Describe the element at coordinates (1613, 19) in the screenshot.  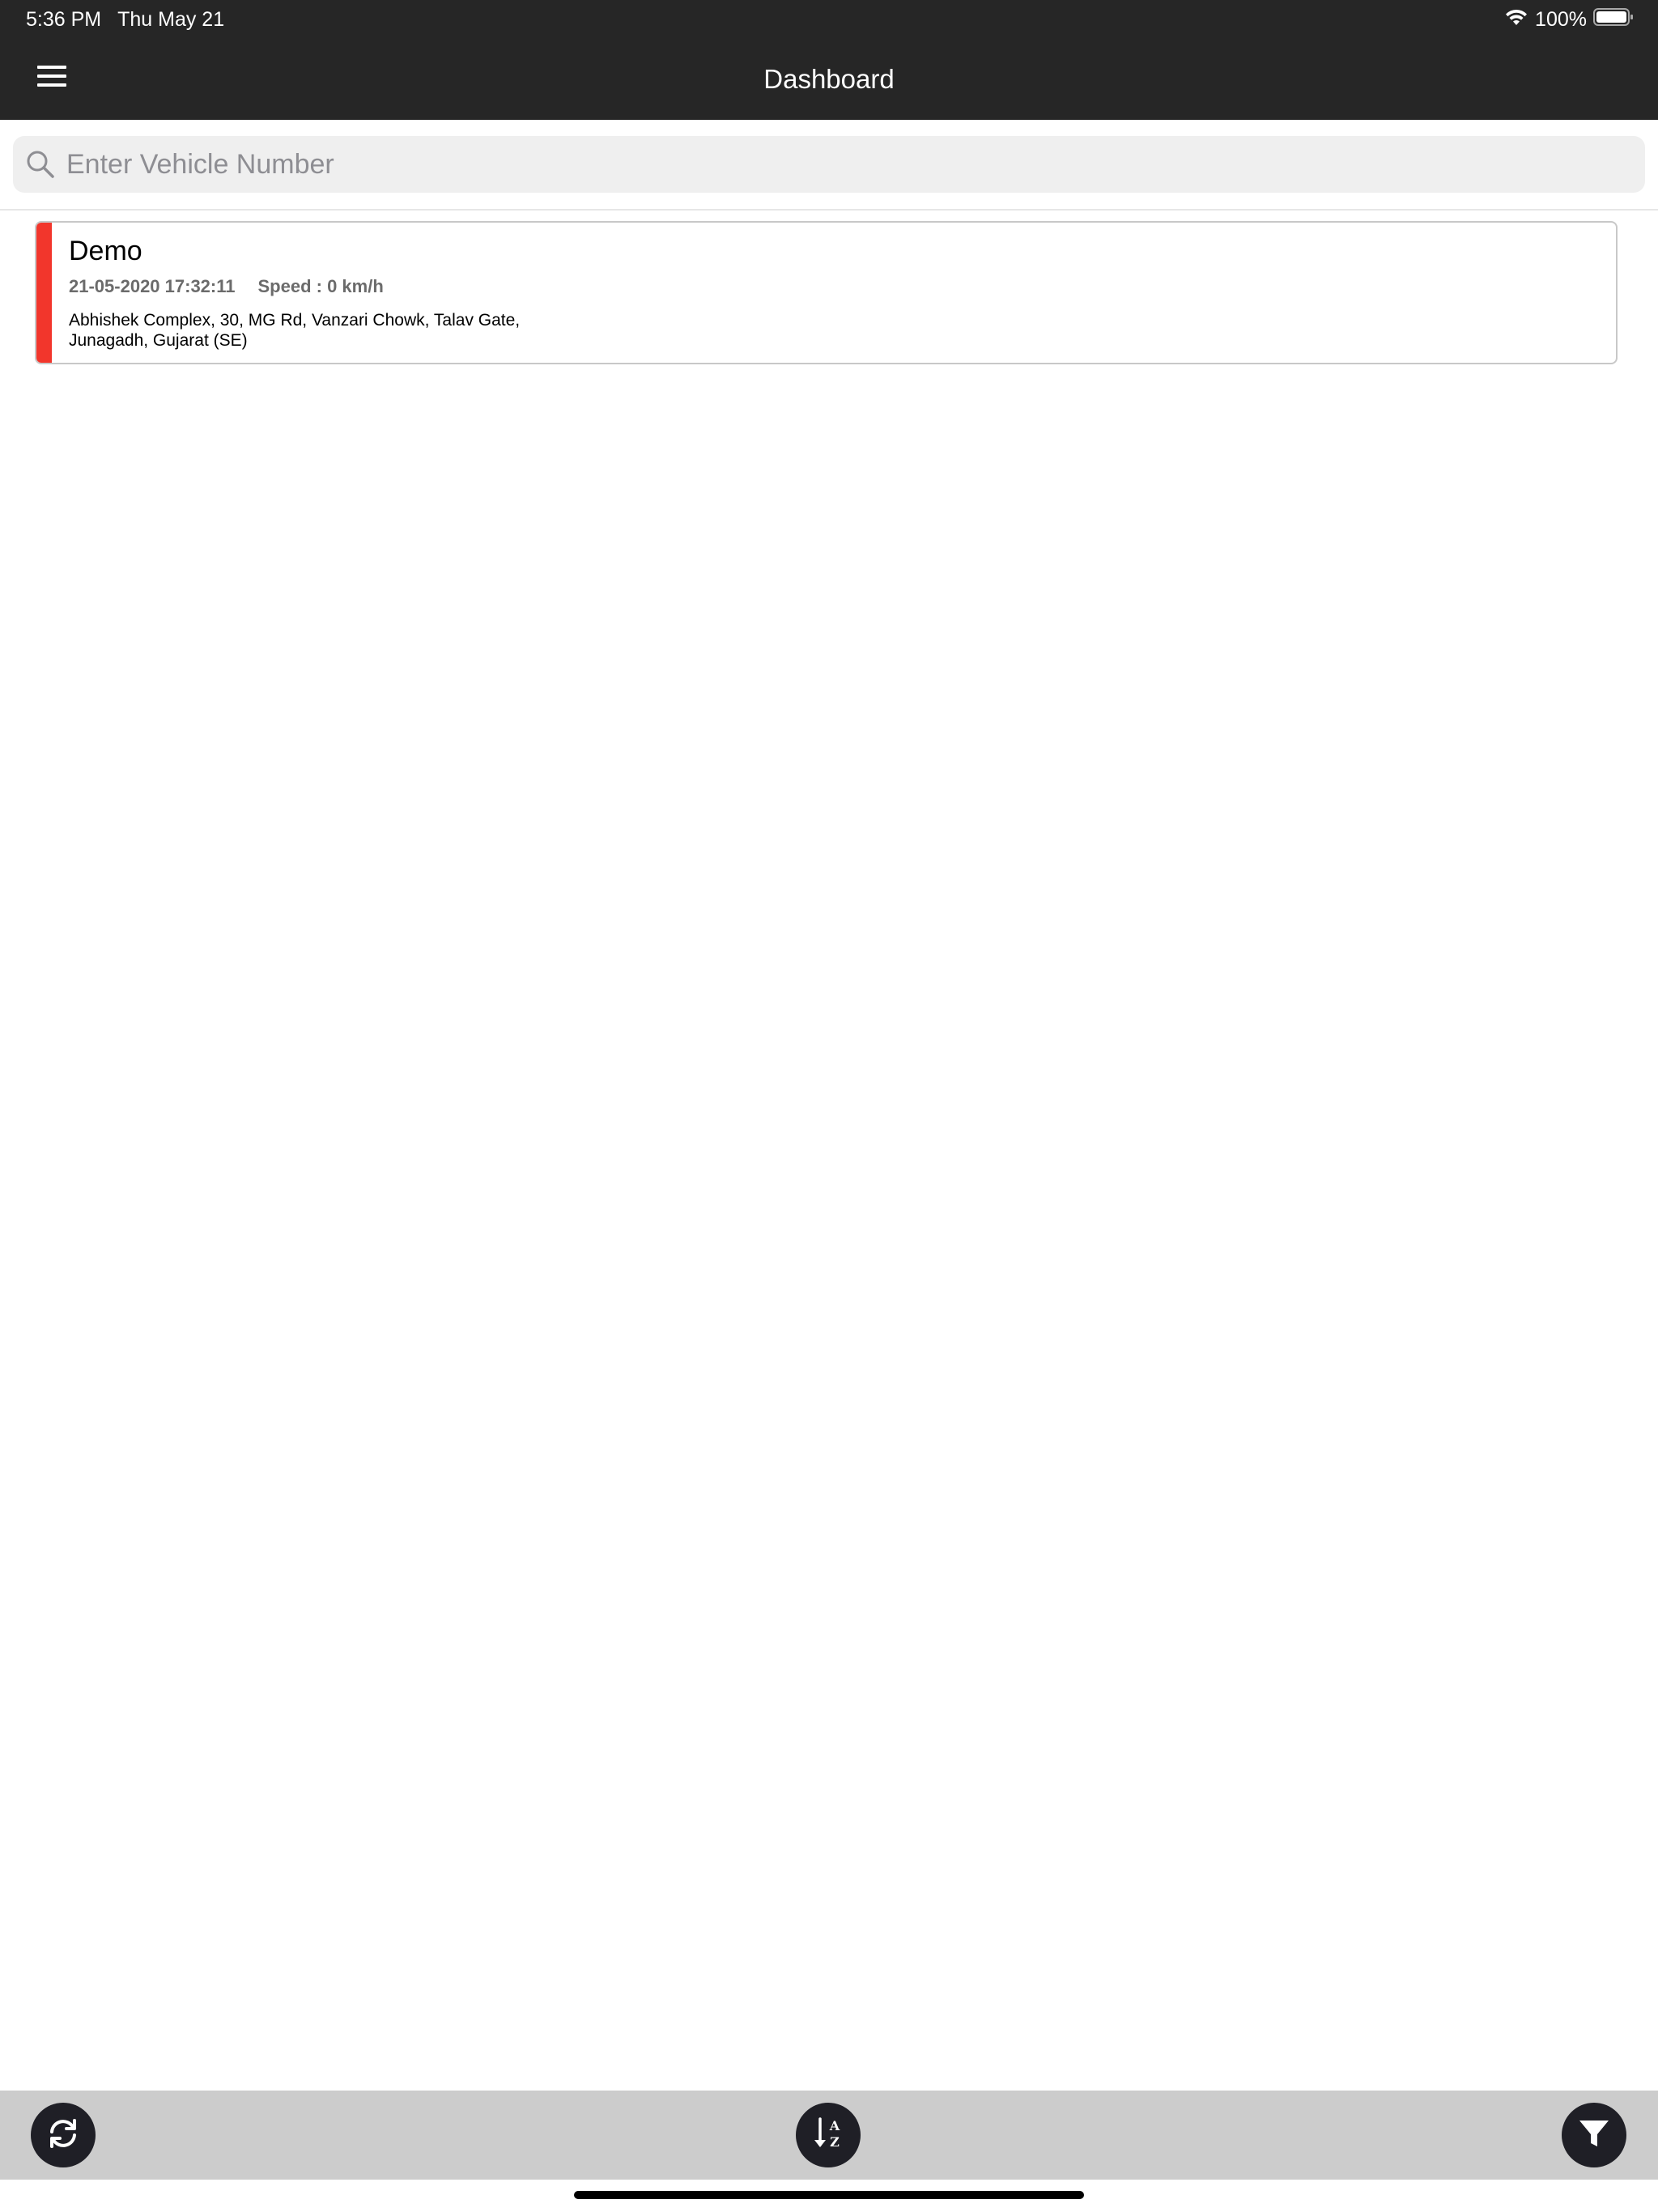
I see `battery-full-icon` at that location.